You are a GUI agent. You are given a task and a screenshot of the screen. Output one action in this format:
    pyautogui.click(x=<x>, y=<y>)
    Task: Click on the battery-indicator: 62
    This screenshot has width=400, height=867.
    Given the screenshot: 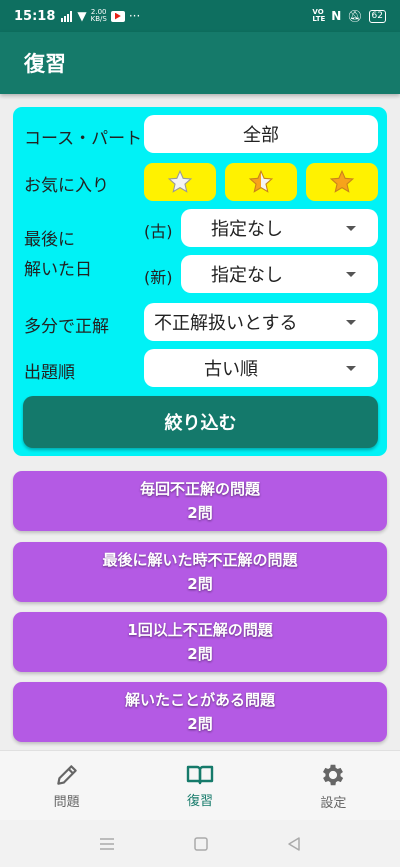 What is the action you would take?
    pyautogui.click(x=377, y=16)
    